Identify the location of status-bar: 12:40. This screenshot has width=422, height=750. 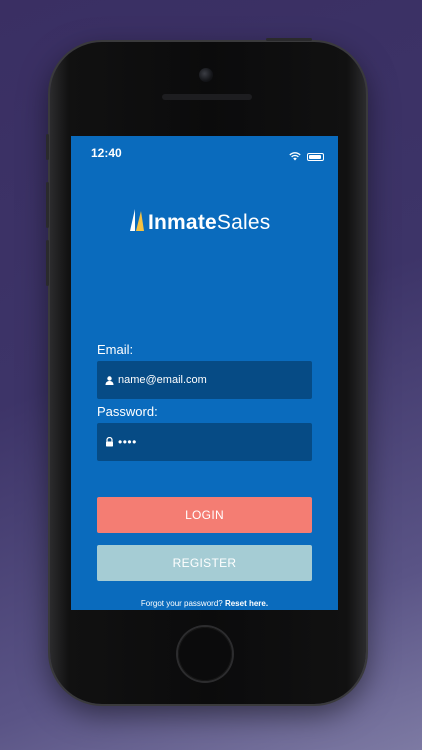
(204, 151).